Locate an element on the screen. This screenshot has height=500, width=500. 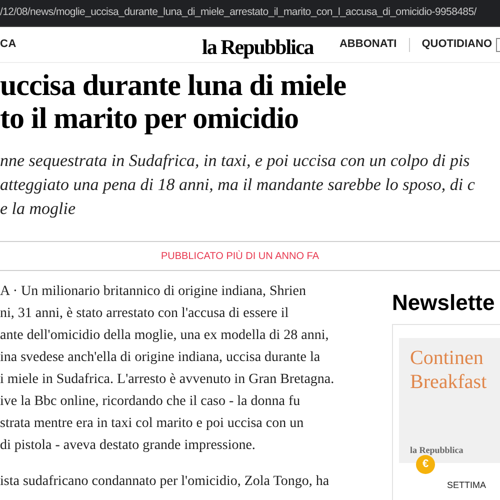
headline-line: uccisa durante luna di miele is located at coordinates (174, 85).